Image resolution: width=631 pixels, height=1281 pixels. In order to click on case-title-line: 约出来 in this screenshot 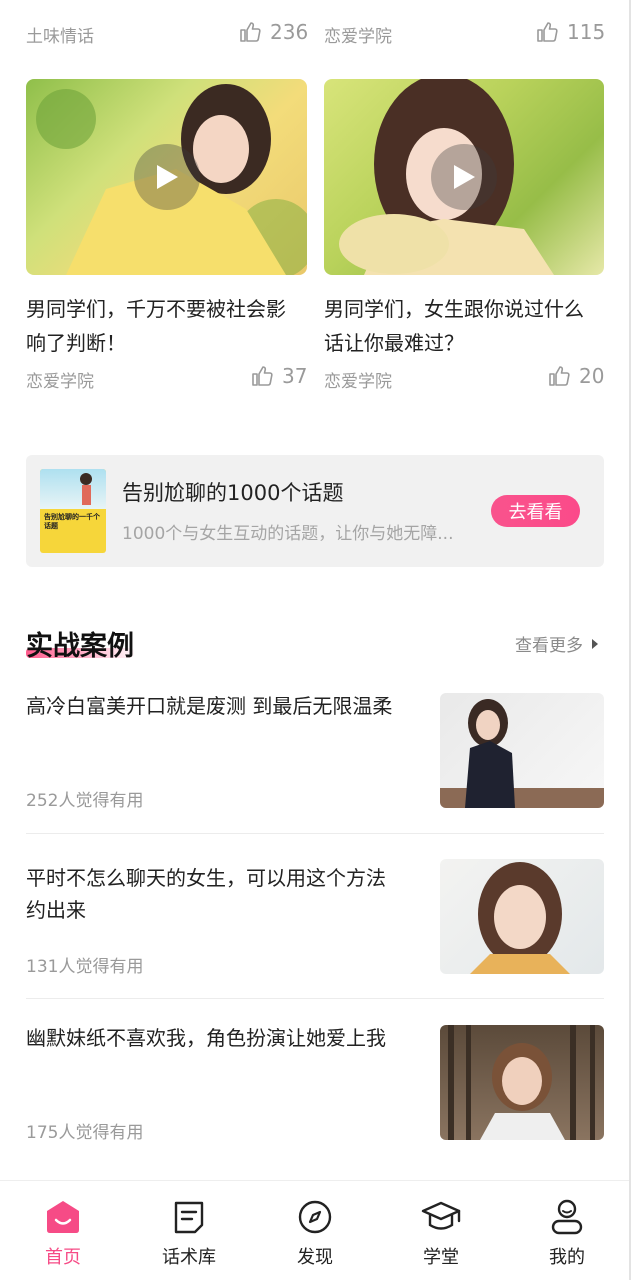, I will do `click(56, 910)`.